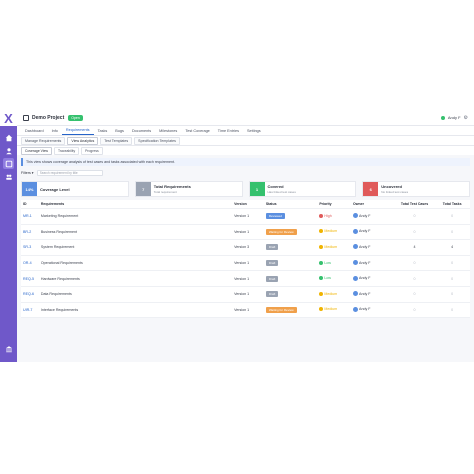 This screenshot has width=474, height=474. Describe the element at coordinates (31, 204) in the screenshot. I see `column-header-id: ID` at that location.